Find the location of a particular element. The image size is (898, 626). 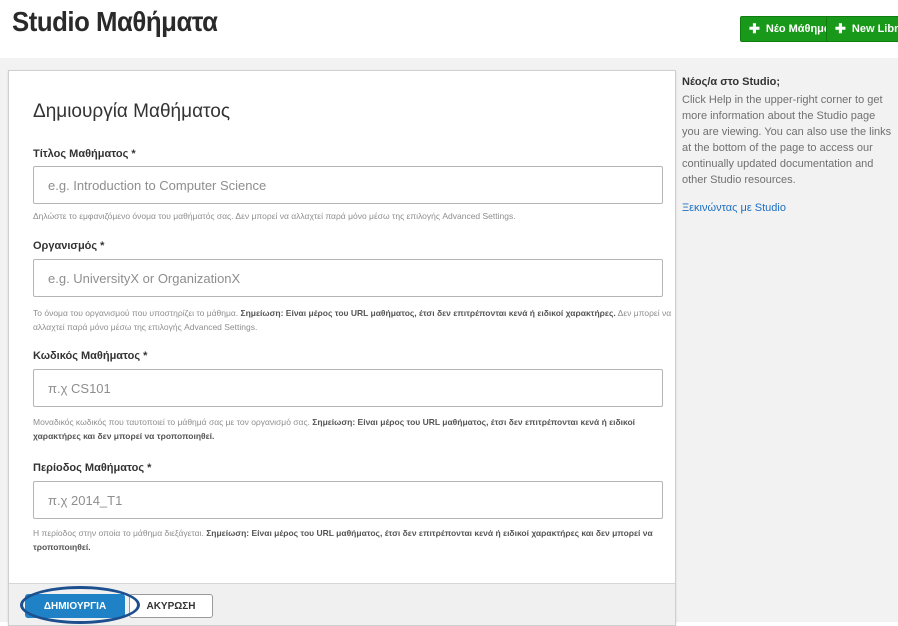

new-course-button: ✚ Νέο Μάθημα is located at coordinates (790, 29).